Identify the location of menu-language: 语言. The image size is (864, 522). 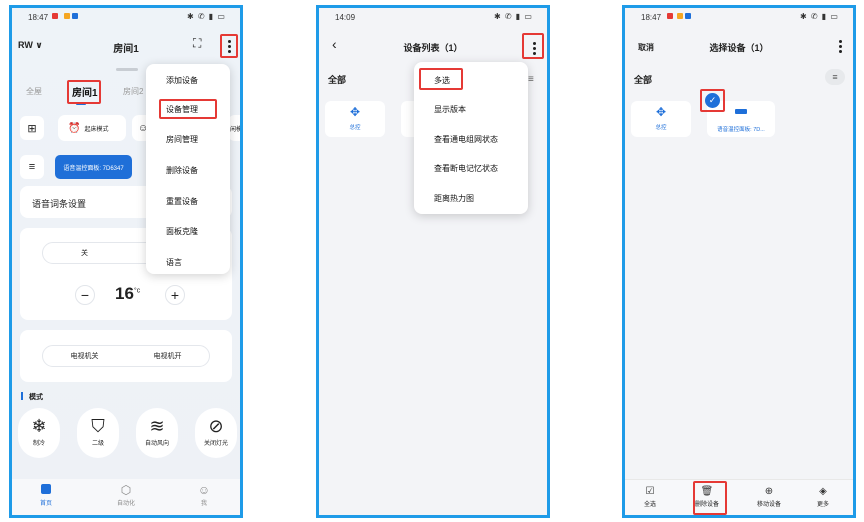
(188, 262).